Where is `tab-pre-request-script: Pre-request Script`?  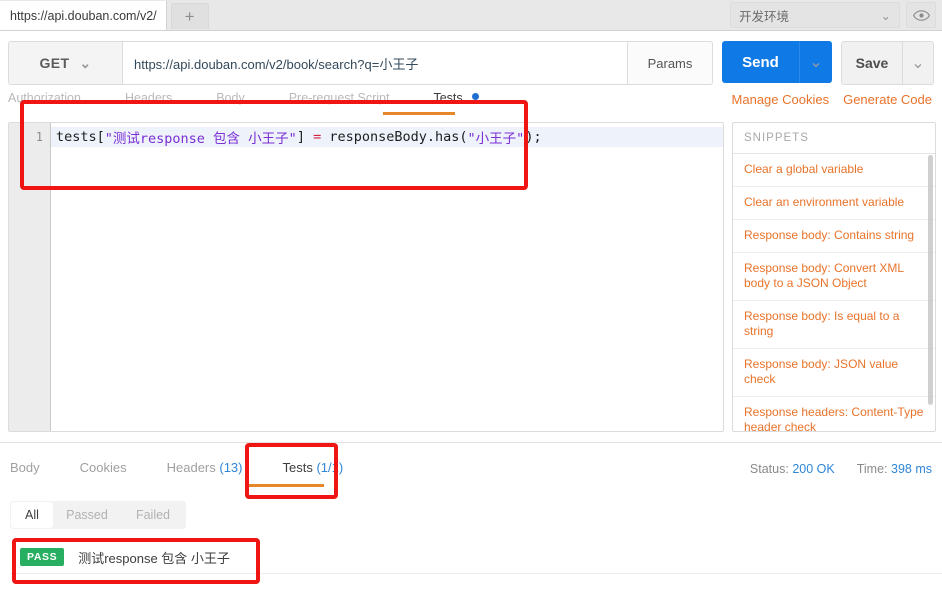
tab-pre-request-script: Pre-request Script is located at coordinates (339, 98).